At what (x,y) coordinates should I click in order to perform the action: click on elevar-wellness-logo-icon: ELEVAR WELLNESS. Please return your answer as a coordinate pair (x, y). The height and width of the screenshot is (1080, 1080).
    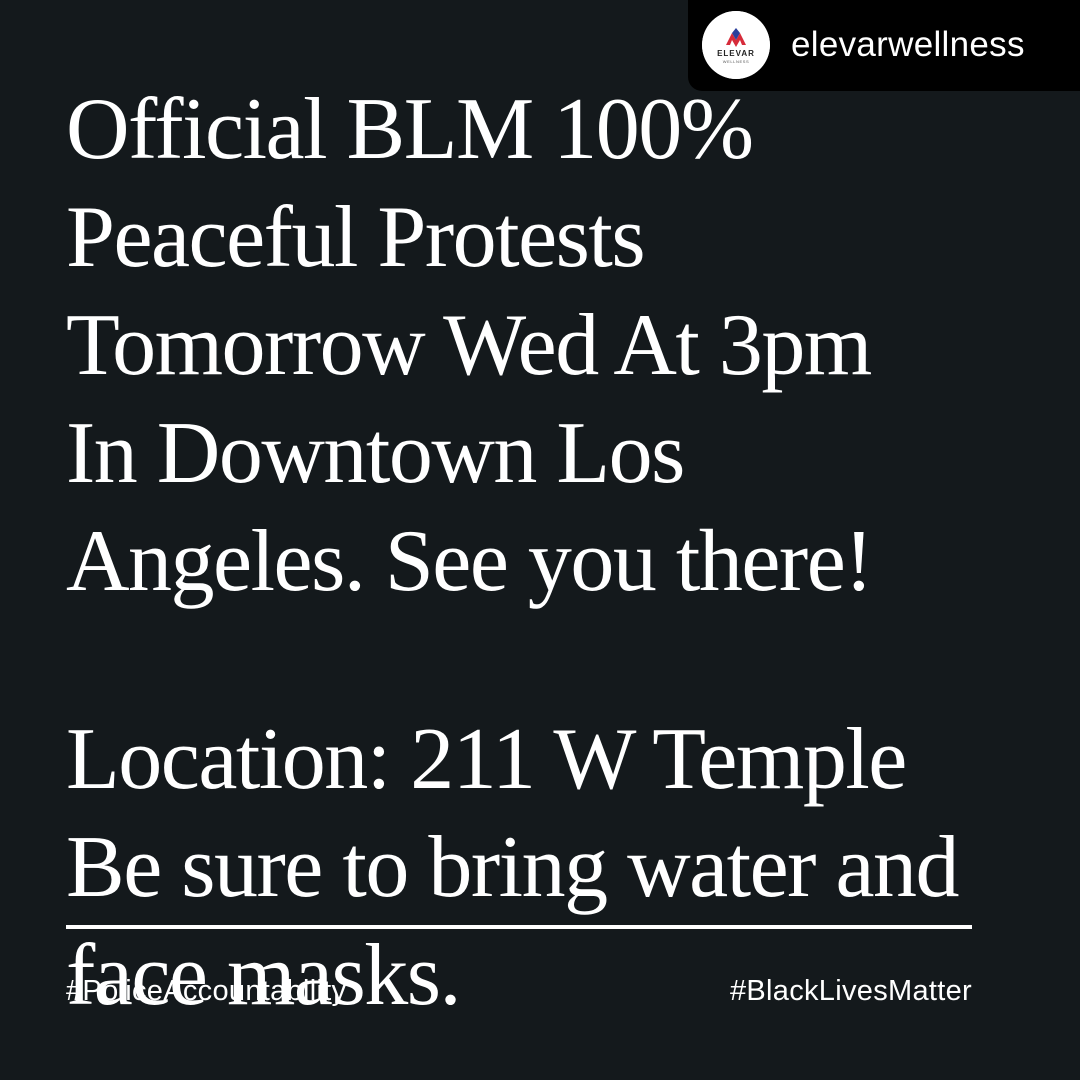
    Looking at the image, I should click on (736, 45).